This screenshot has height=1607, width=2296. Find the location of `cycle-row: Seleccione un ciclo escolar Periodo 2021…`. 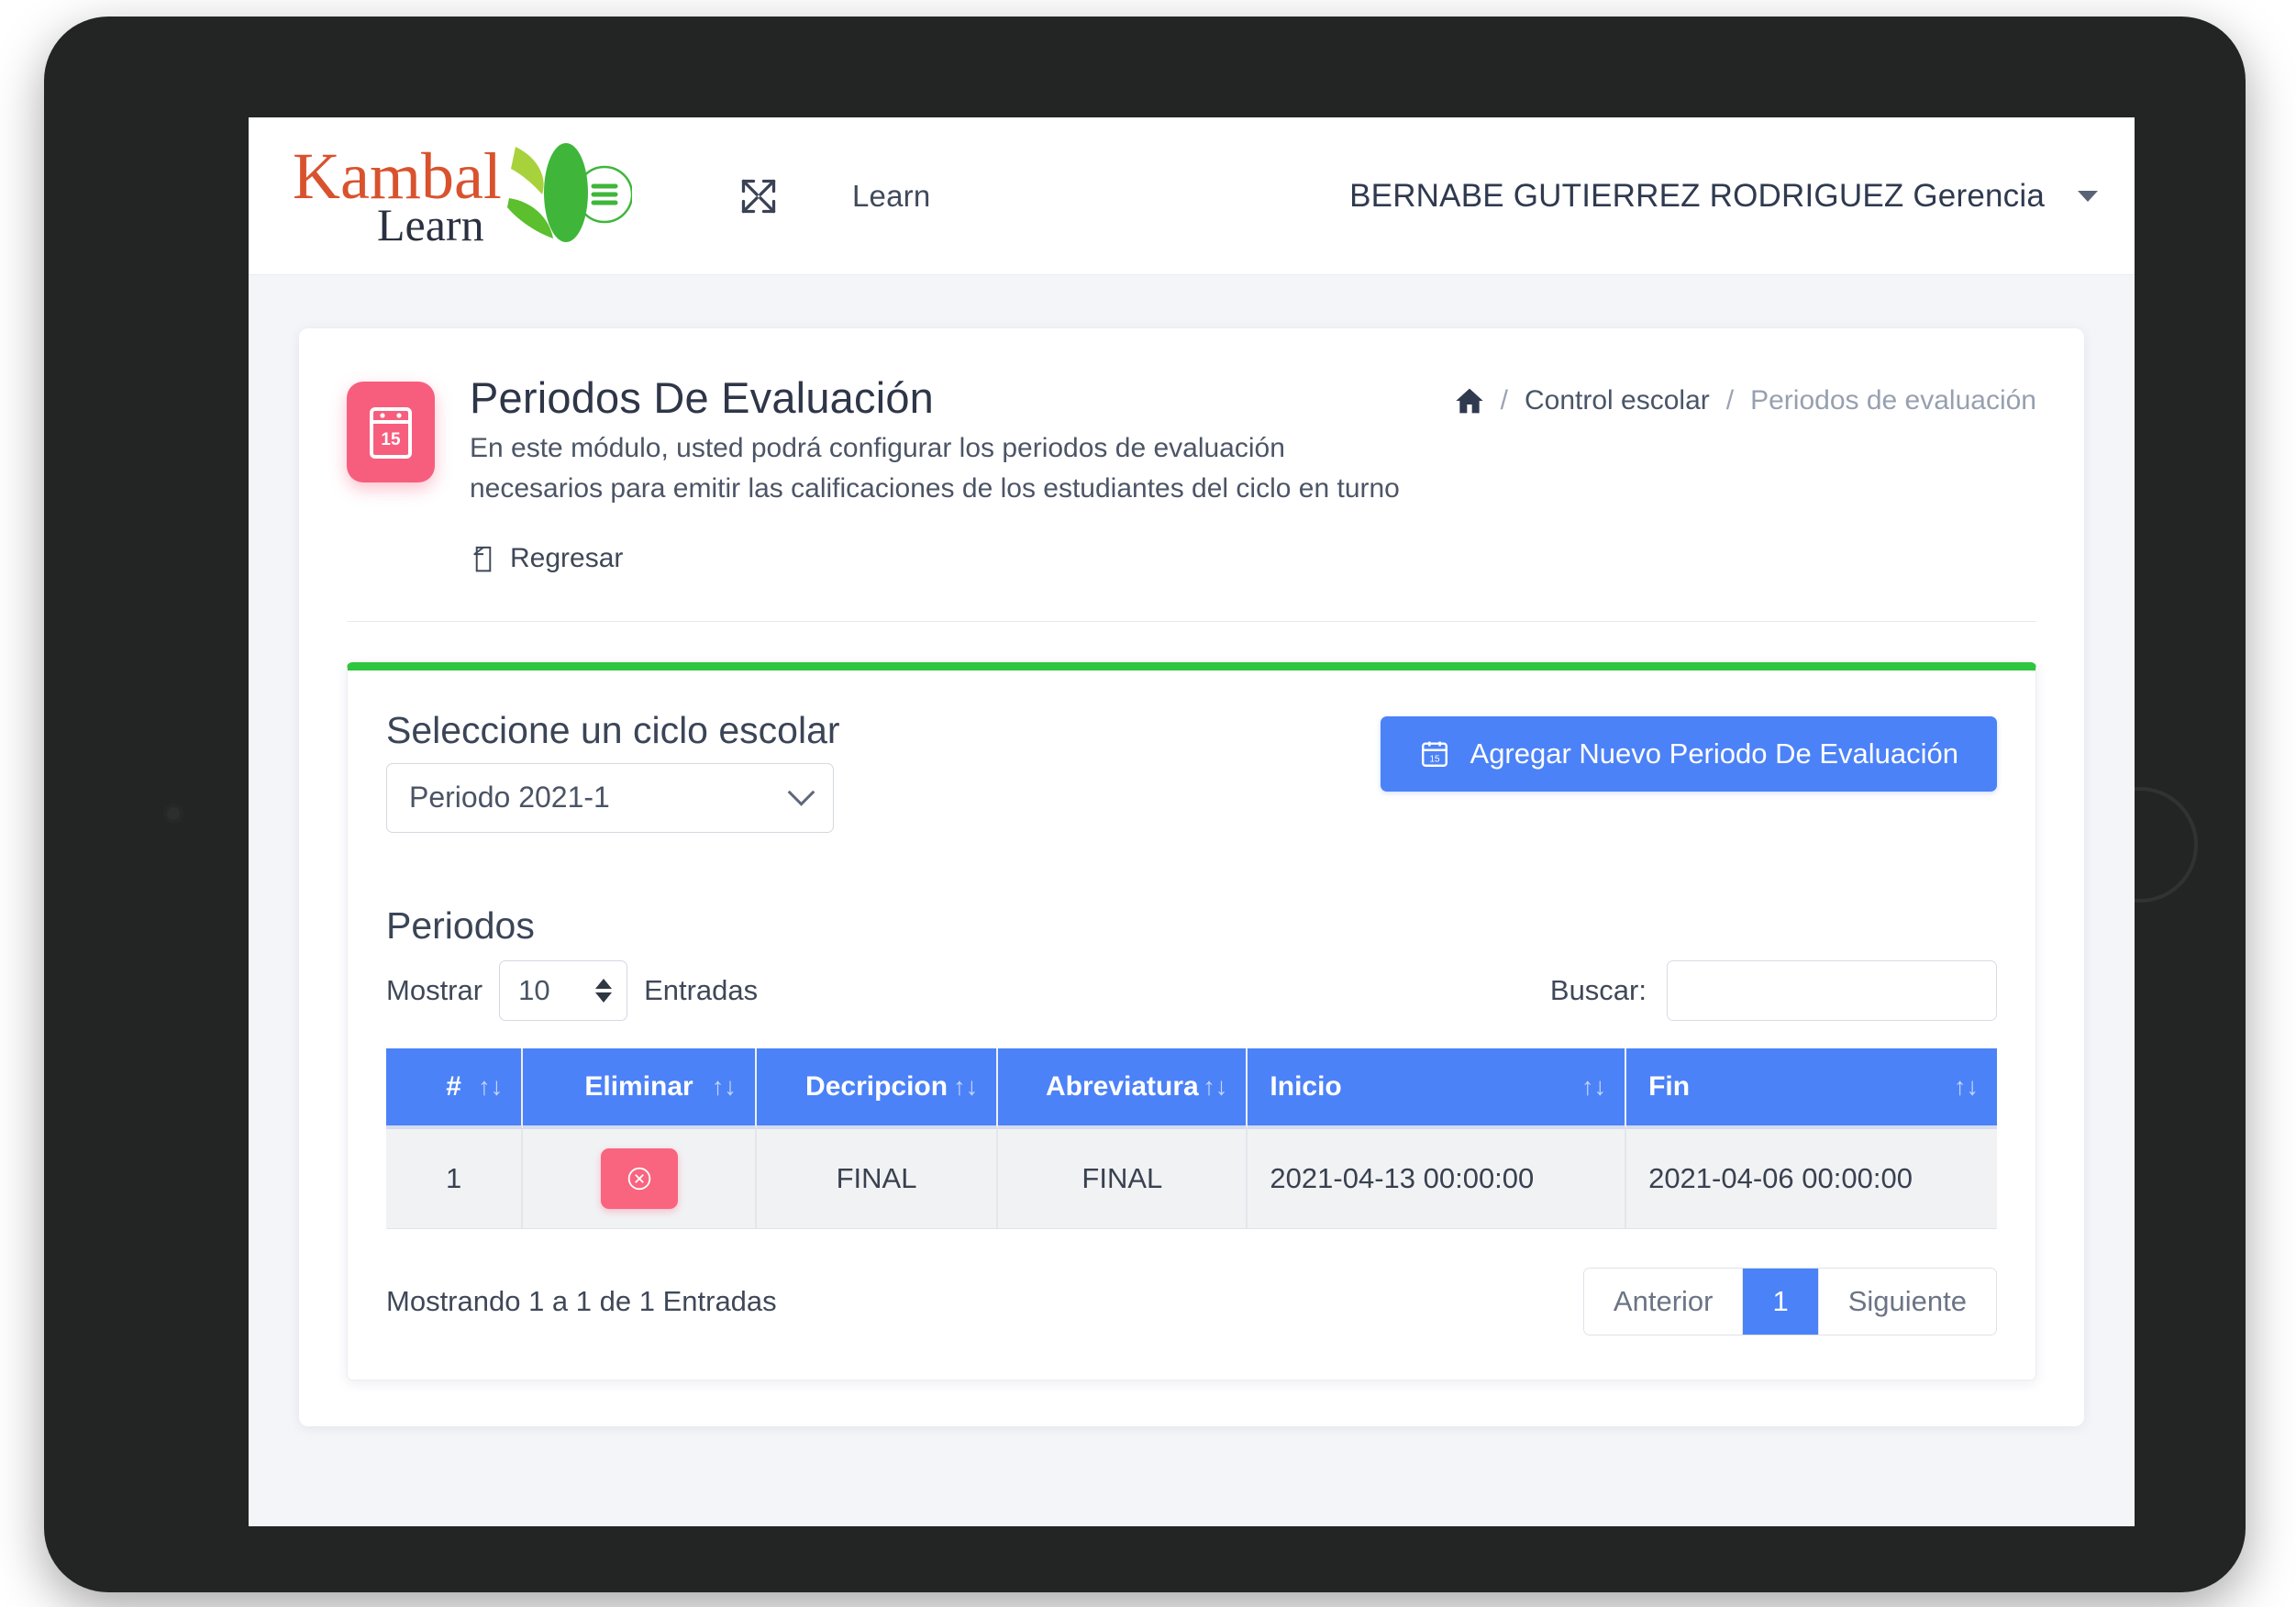

cycle-row: Seleccione un ciclo escolar Periodo 2021… is located at coordinates (1191, 771).